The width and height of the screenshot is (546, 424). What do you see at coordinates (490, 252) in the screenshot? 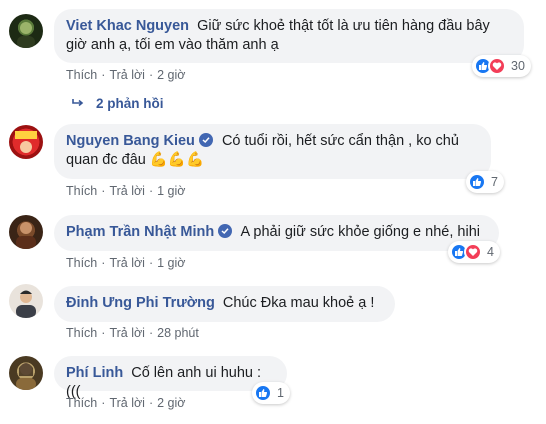
I see `reaction-count: 4` at bounding box center [490, 252].